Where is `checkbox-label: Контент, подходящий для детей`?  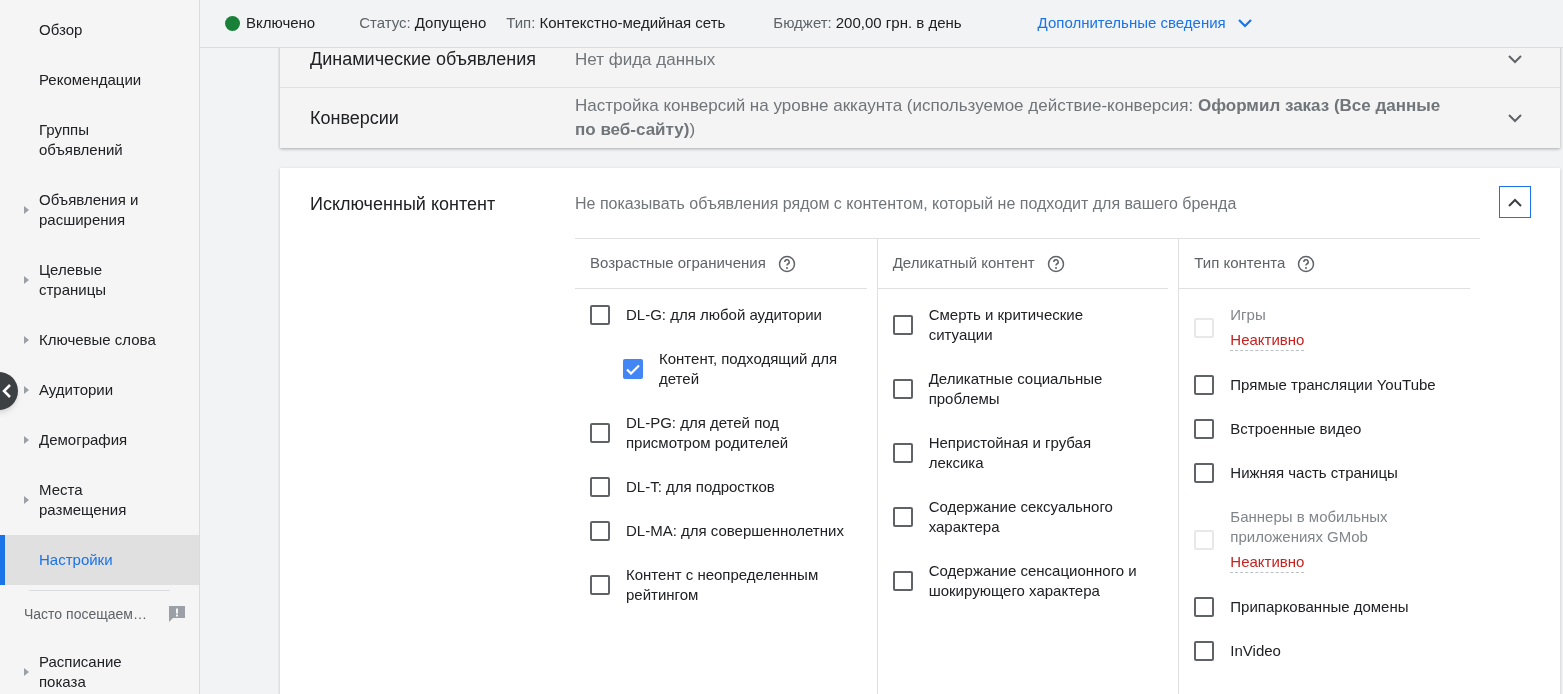
checkbox-label: Контент, подходящий для детей is located at coordinates (749, 369).